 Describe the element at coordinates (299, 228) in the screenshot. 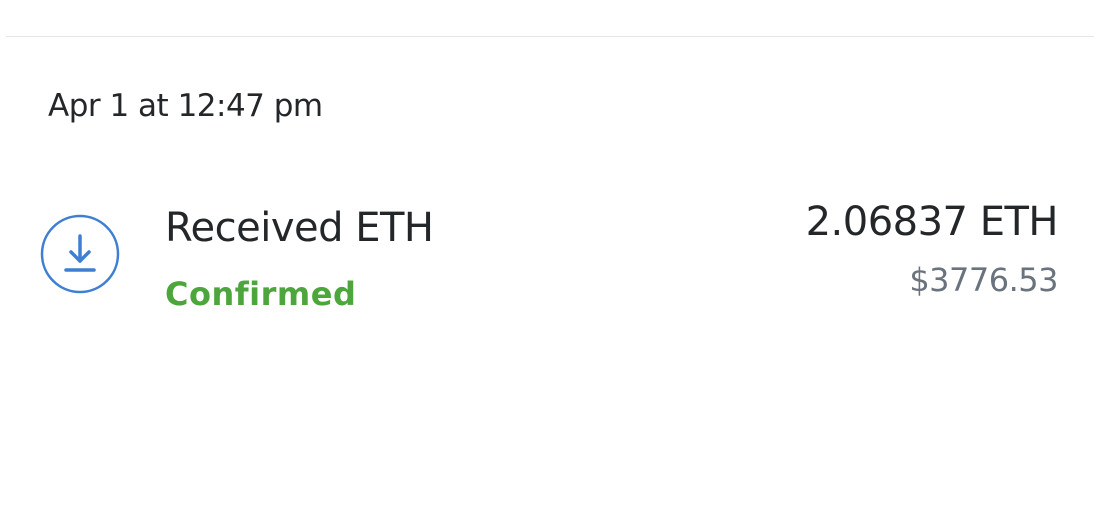

I see `transaction-title: Received ETH` at that location.